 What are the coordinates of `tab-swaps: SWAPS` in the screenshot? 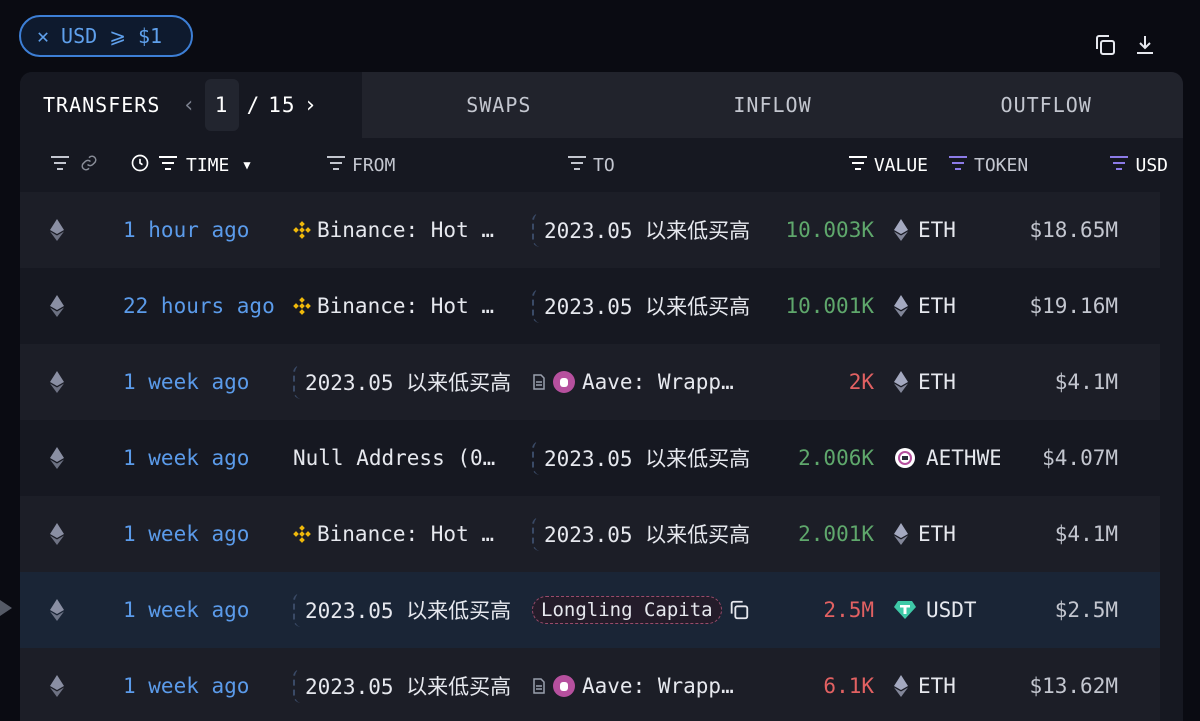 It's located at (499, 105).